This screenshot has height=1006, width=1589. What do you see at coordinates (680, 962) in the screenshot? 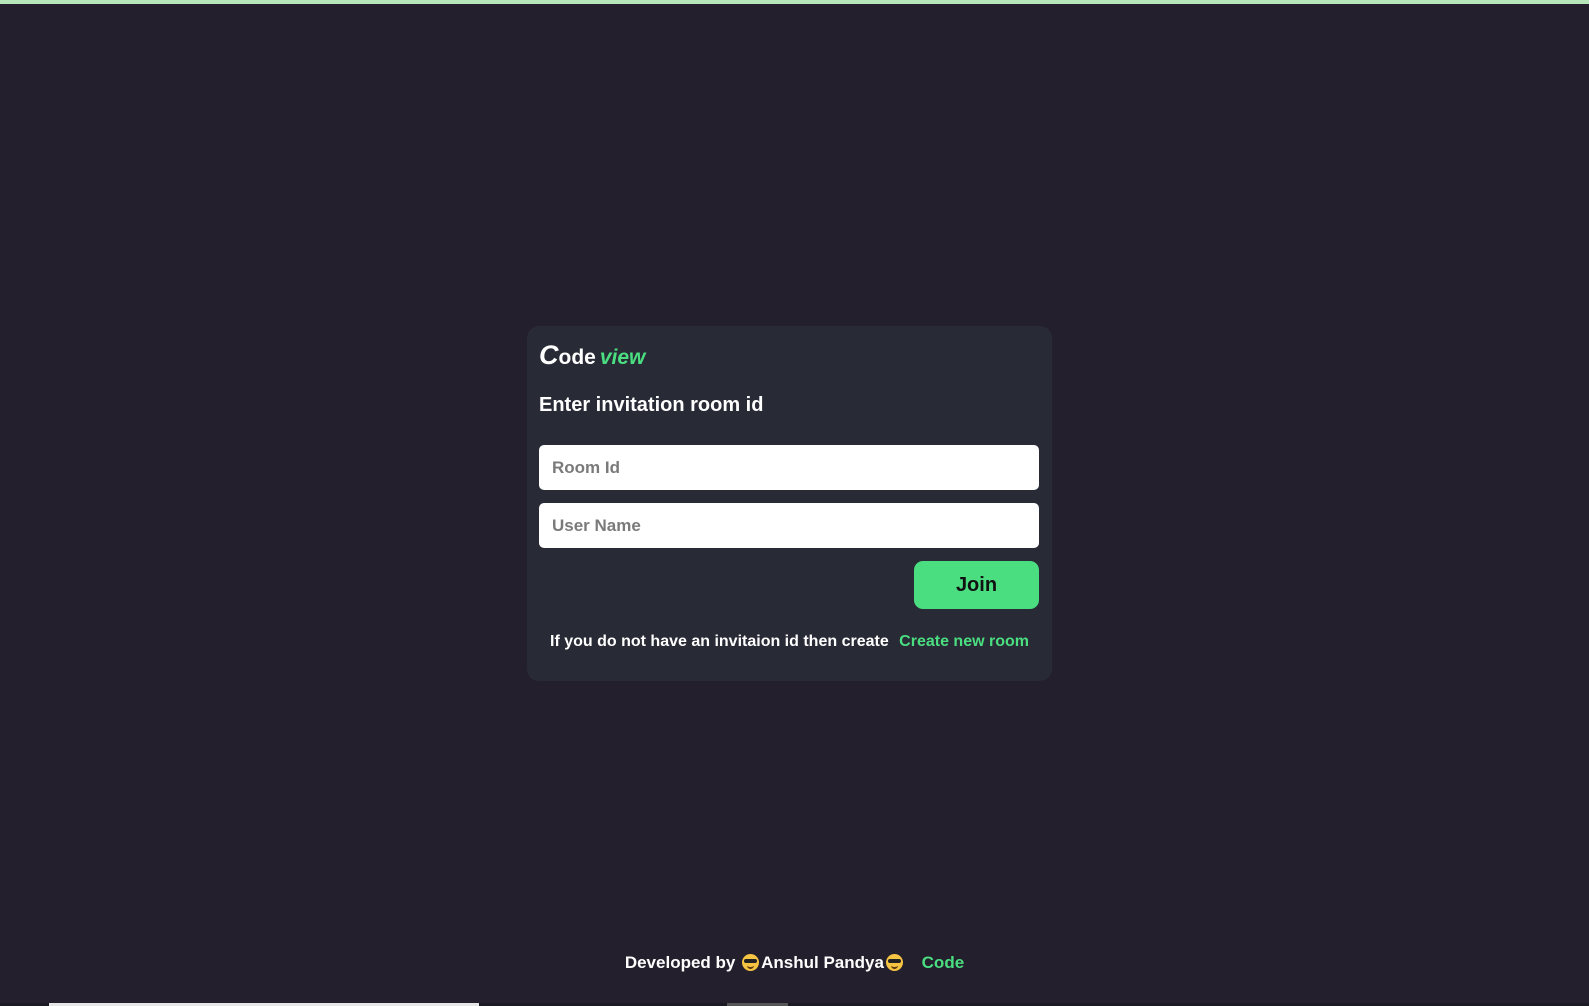
I see `developed-by-text: Developed by` at bounding box center [680, 962].